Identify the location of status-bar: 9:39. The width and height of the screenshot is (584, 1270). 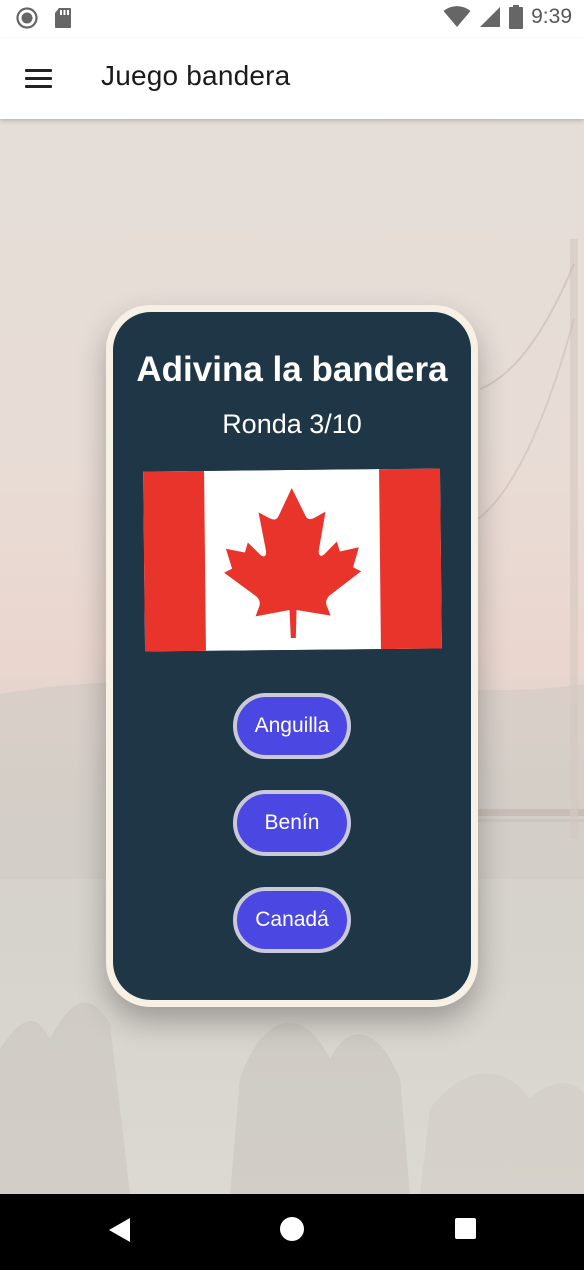
(292, 19).